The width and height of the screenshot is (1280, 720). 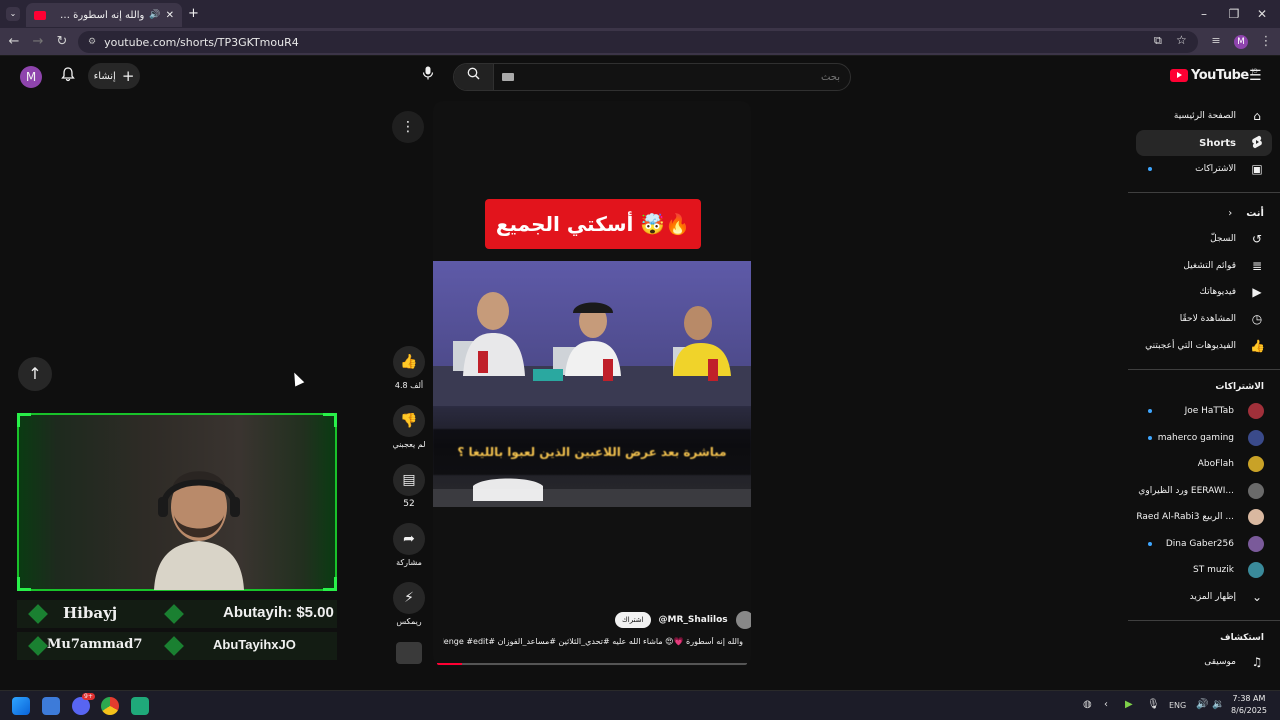 I want to click on shorts-icon, so click(x=1257, y=143).